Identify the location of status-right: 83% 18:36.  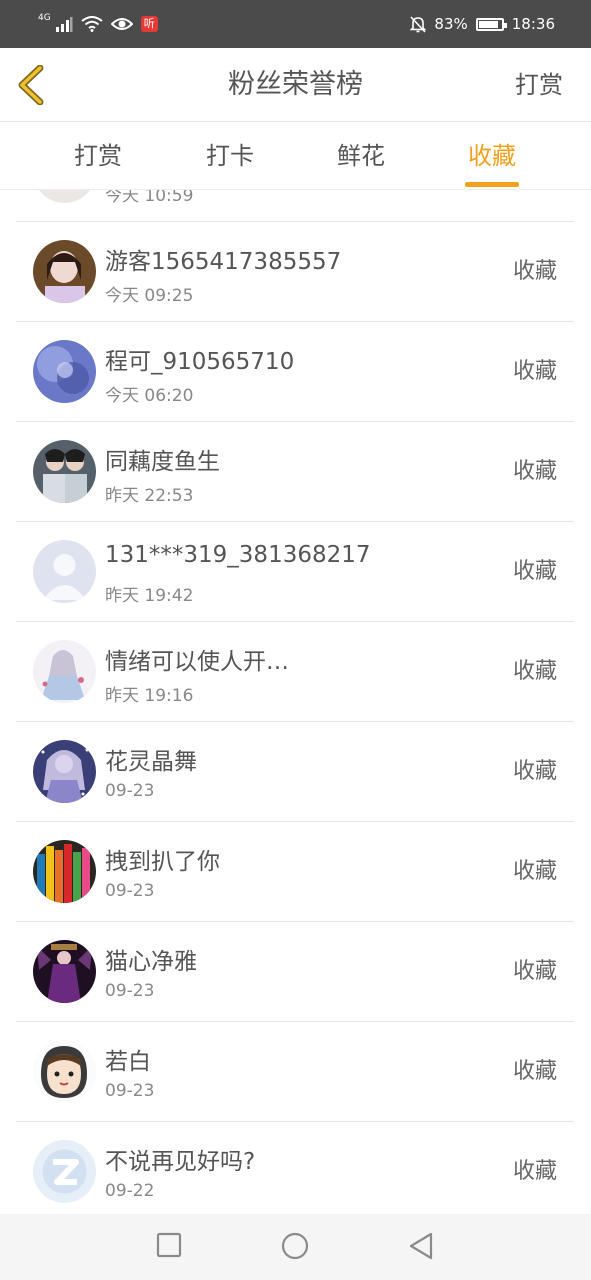
(482, 24).